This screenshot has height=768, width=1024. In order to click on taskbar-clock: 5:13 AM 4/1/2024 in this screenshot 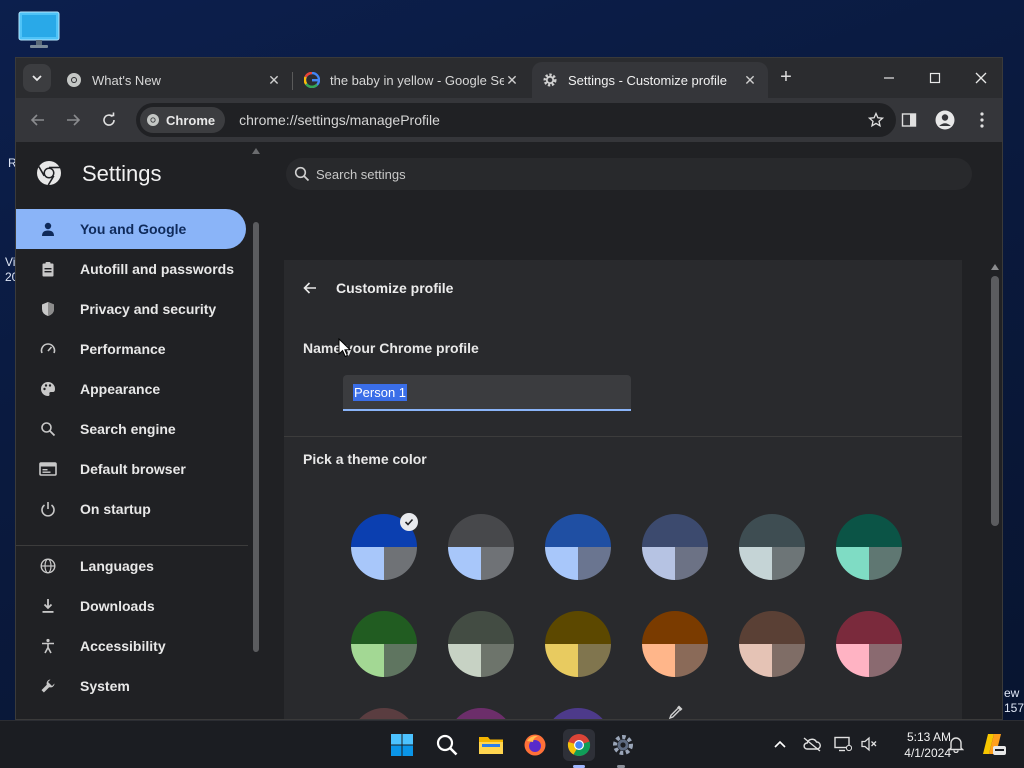, I will do `click(918, 745)`.